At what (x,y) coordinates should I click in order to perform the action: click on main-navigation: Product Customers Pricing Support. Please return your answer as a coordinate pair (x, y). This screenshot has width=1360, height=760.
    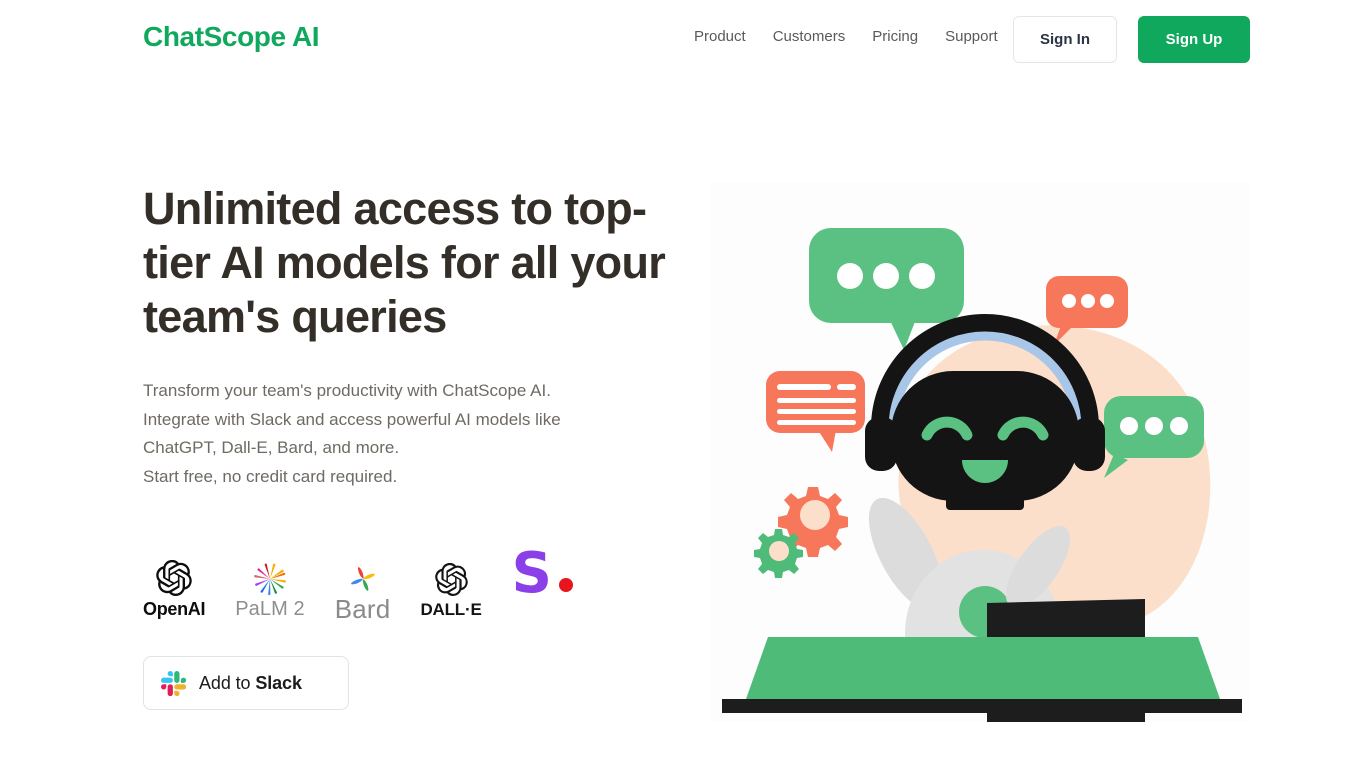
    Looking at the image, I should click on (846, 36).